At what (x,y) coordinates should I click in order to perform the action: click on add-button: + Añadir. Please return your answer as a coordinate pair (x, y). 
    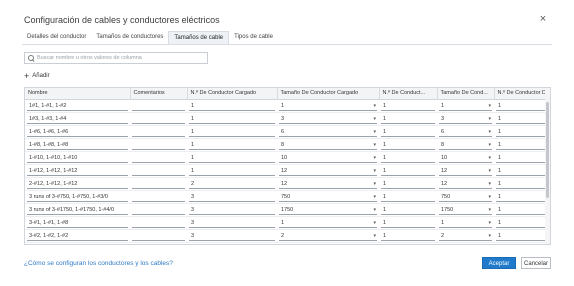
    Looking at the image, I should click on (37, 76).